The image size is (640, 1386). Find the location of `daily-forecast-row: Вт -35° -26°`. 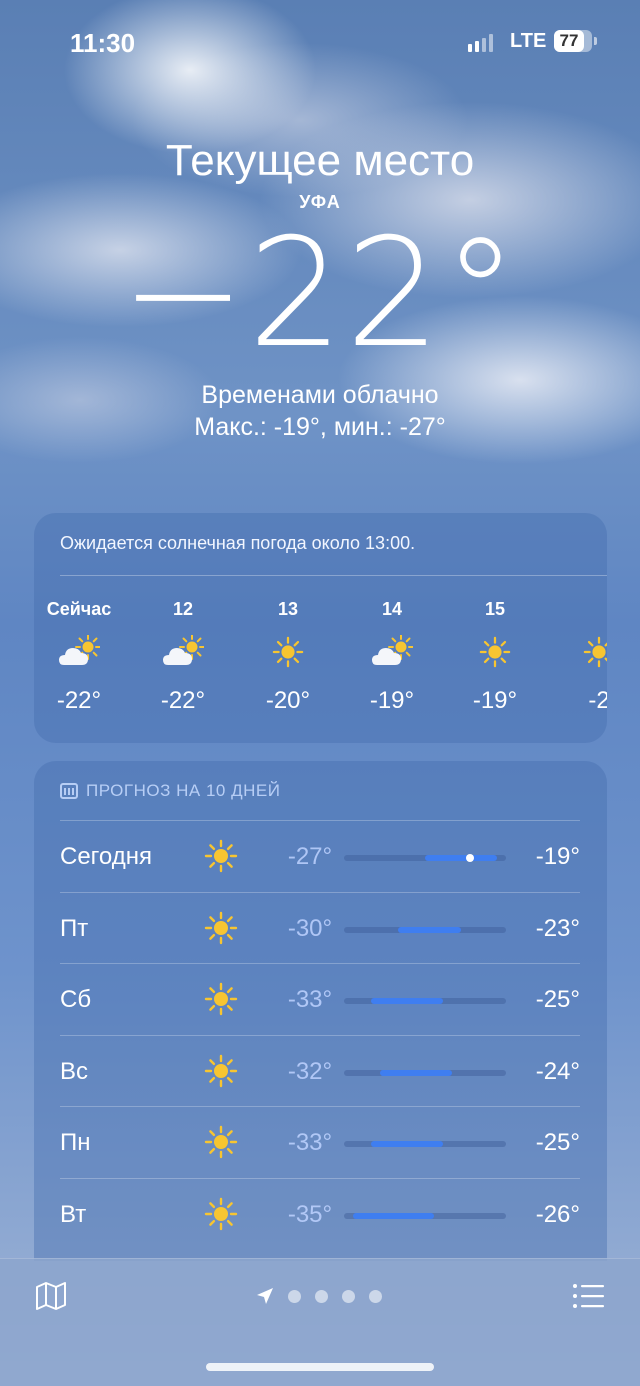

daily-forecast-row: Вт -35° -26° is located at coordinates (320, 1213).